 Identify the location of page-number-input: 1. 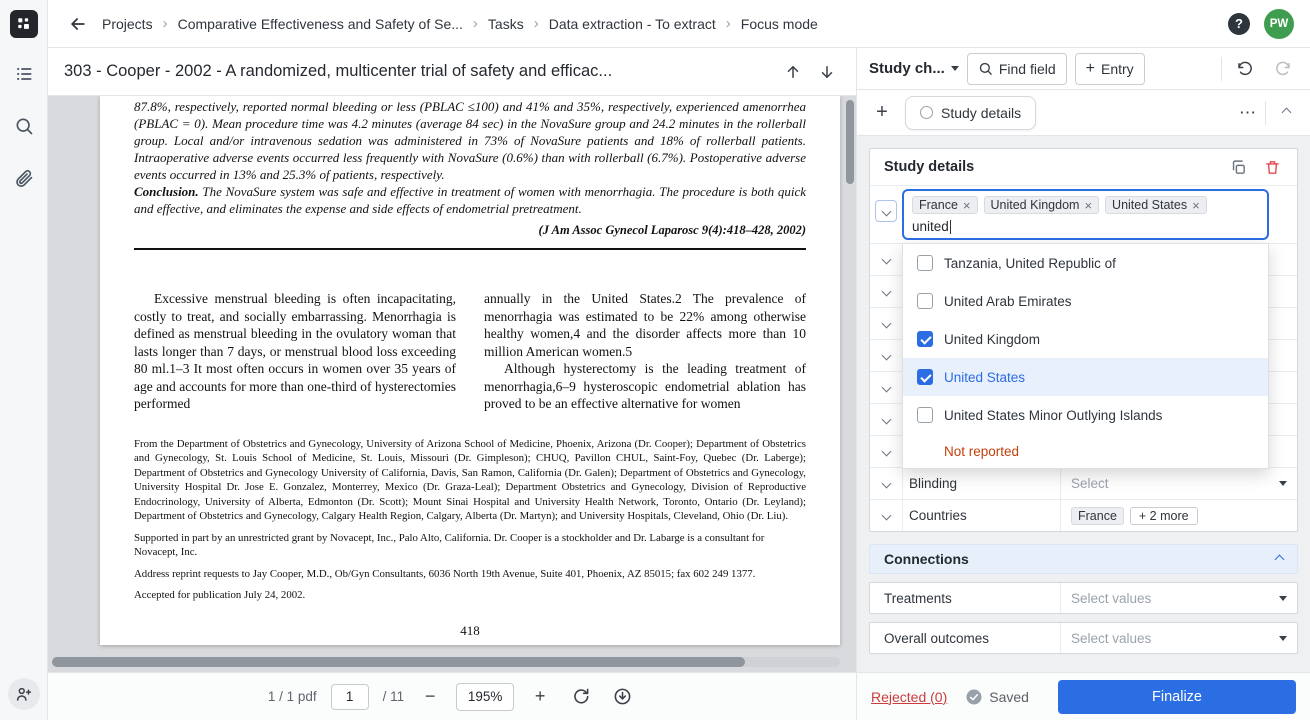
(349, 696).